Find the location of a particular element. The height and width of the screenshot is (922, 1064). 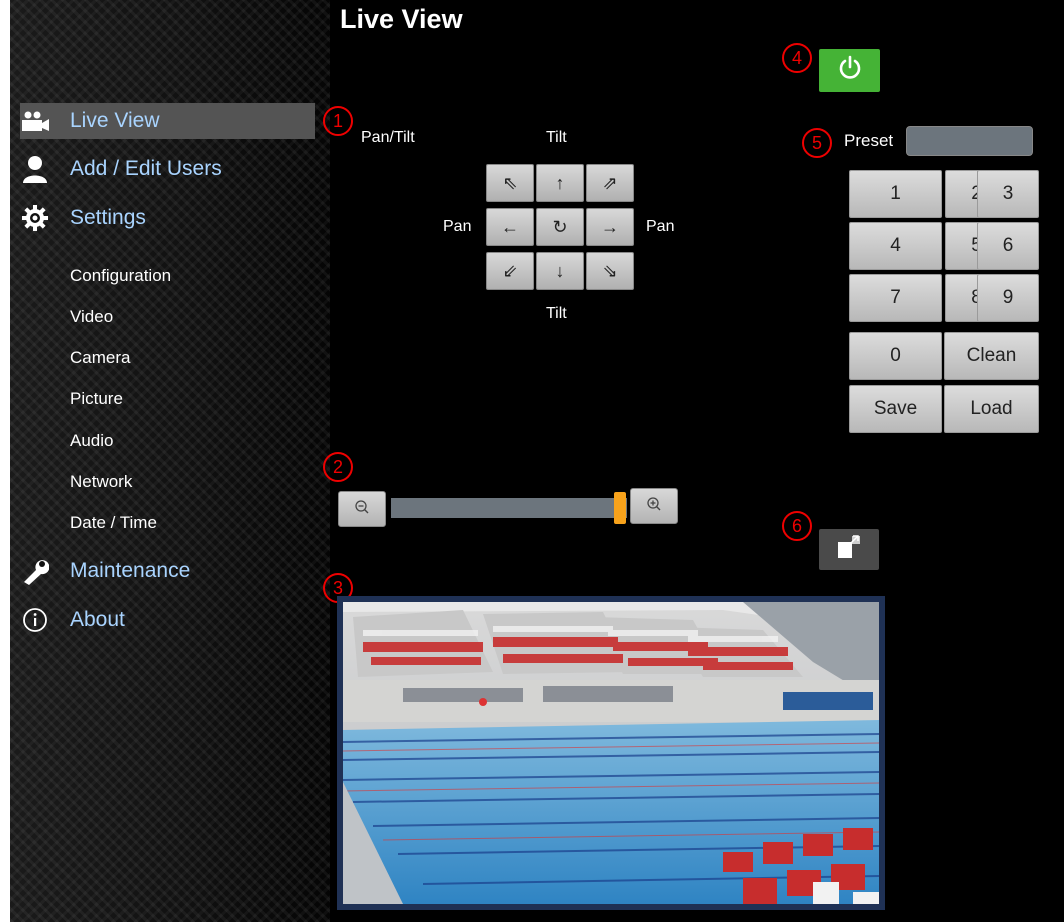

preset-key-4: 4 is located at coordinates (895, 246).